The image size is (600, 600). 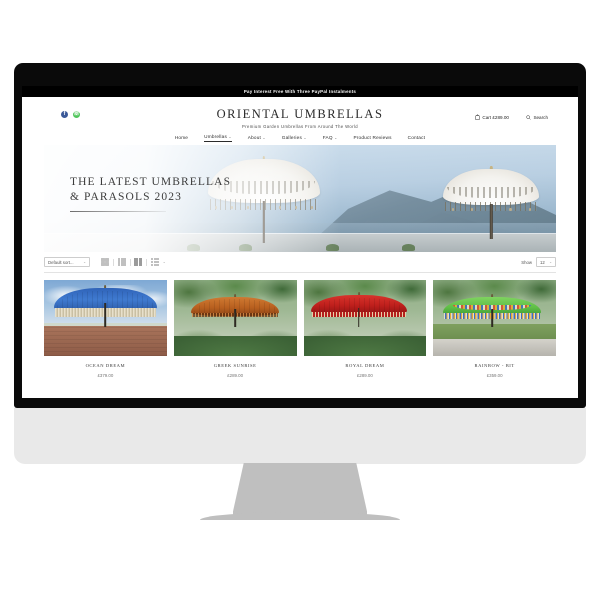 I want to click on umbrella-red, so click(x=358, y=310).